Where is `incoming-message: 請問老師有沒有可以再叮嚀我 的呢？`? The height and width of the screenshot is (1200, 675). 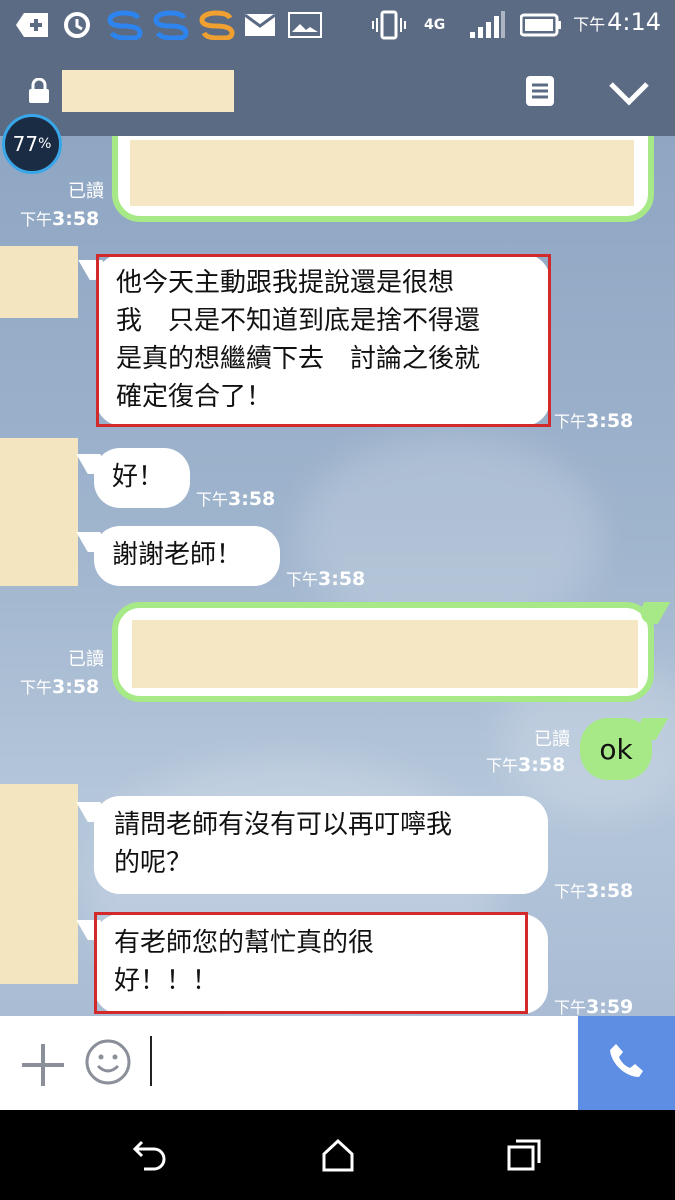
incoming-message: 請問老師有沒有可以再叮嚀我 的呢？ is located at coordinates (321, 845).